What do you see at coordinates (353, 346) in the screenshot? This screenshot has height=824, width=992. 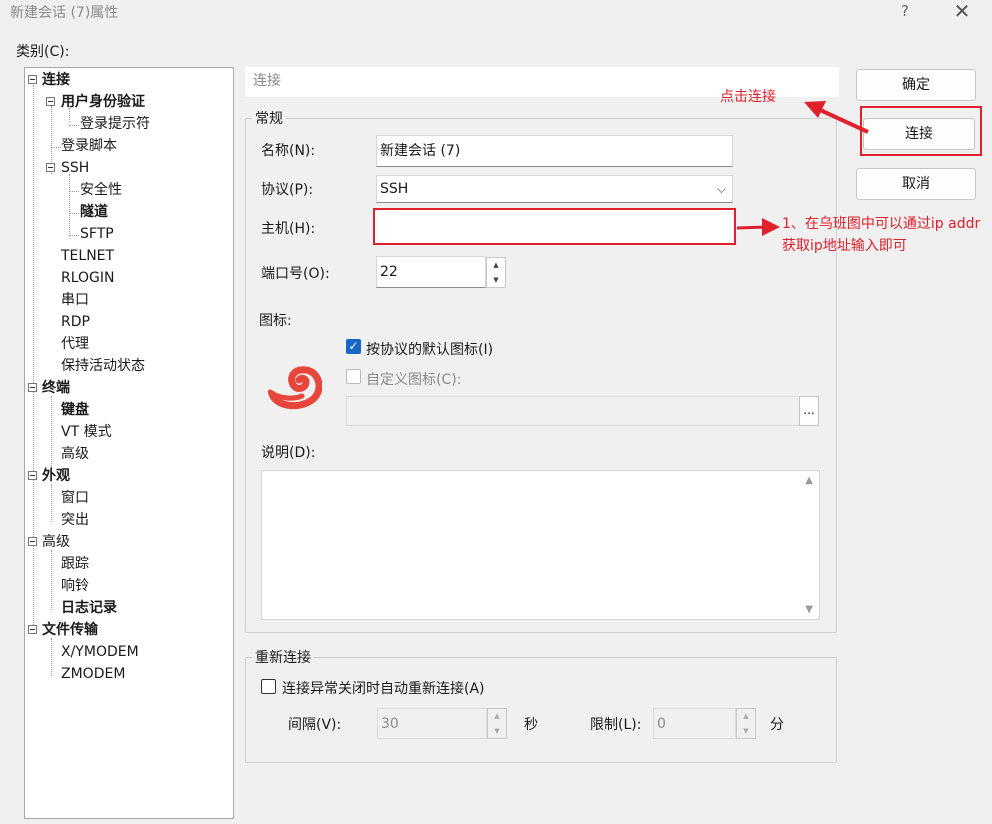 I see `default-icon-checkbox: ✓` at bounding box center [353, 346].